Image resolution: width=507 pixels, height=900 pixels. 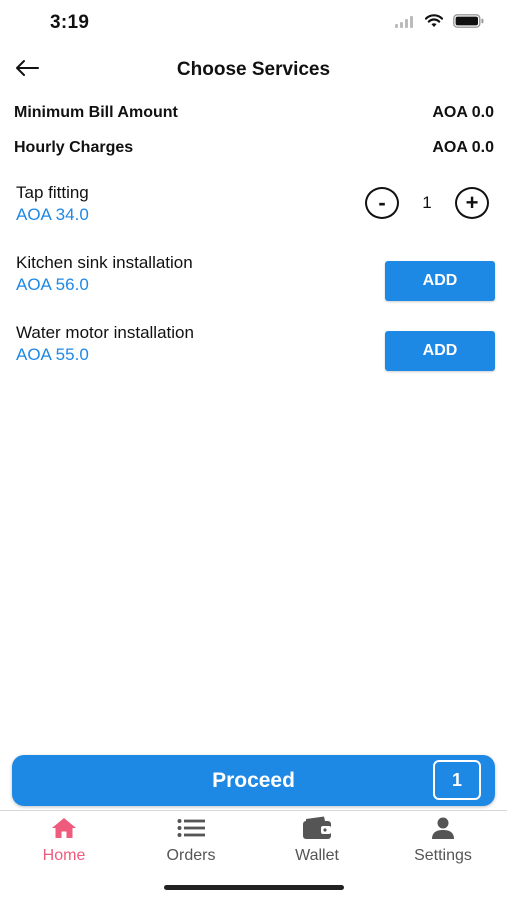 What do you see at coordinates (254, 113) in the screenshot?
I see `minimum-bill-row: Minimum Bill Amount AOA 0.0` at bounding box center [254, 113].